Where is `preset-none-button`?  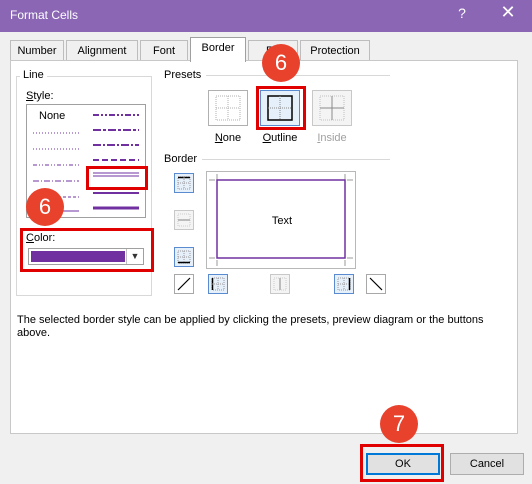 preset-none-button is located at coordinates (228, 108).